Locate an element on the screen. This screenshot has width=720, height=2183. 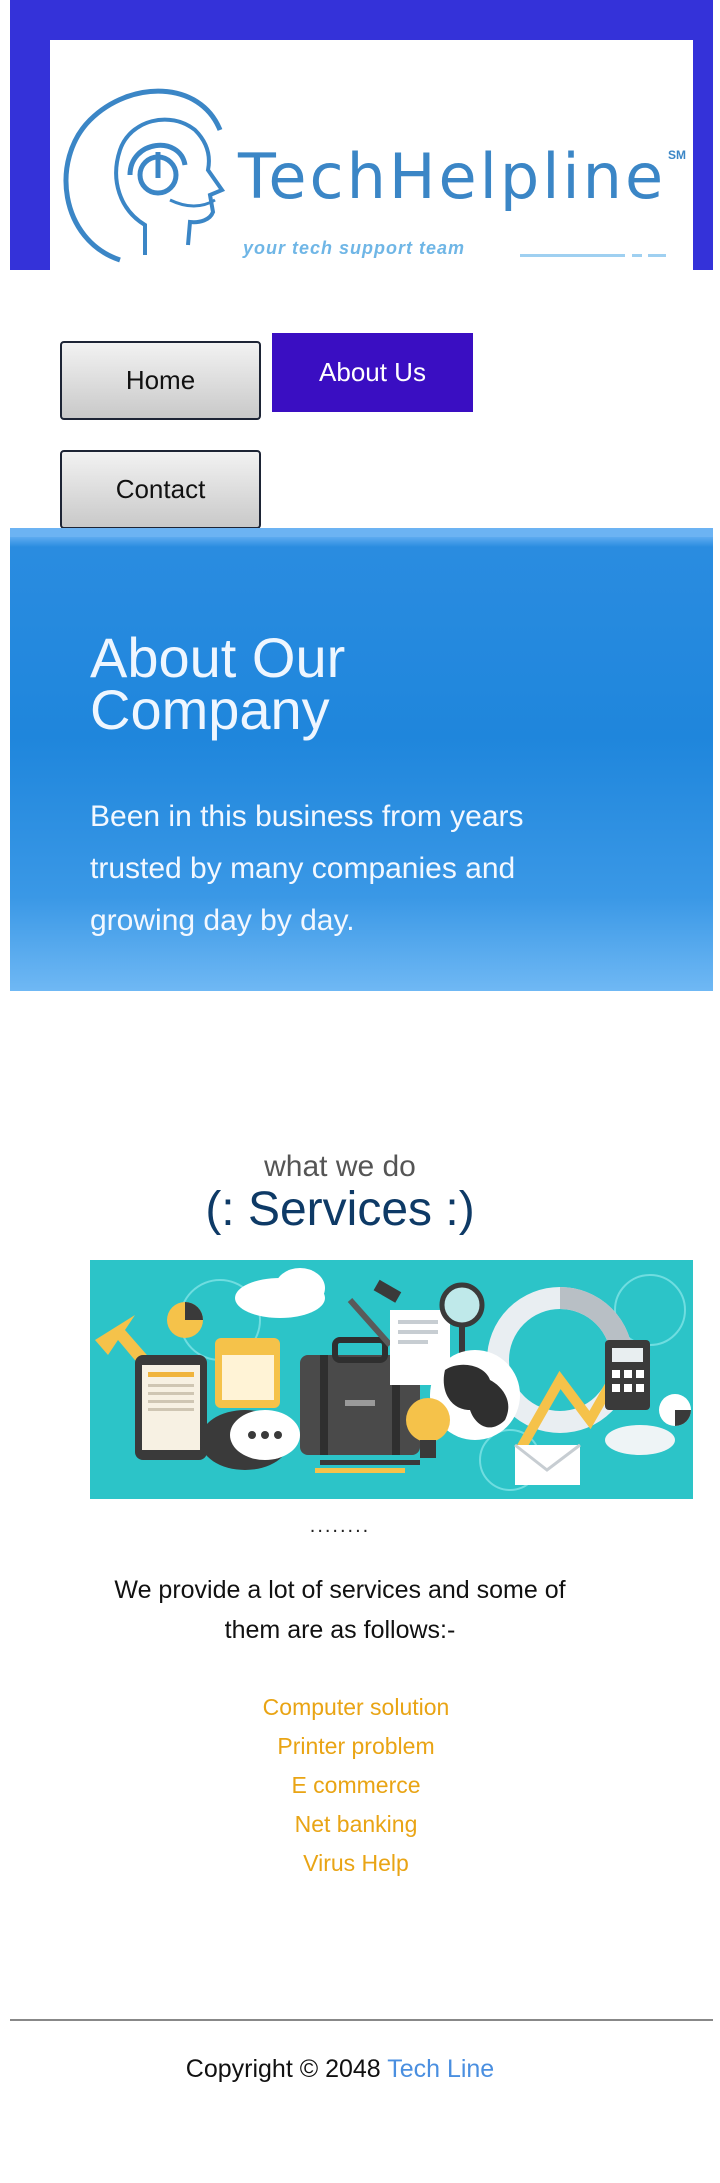
services-illustration-art is located at coordinates (393, 1379).